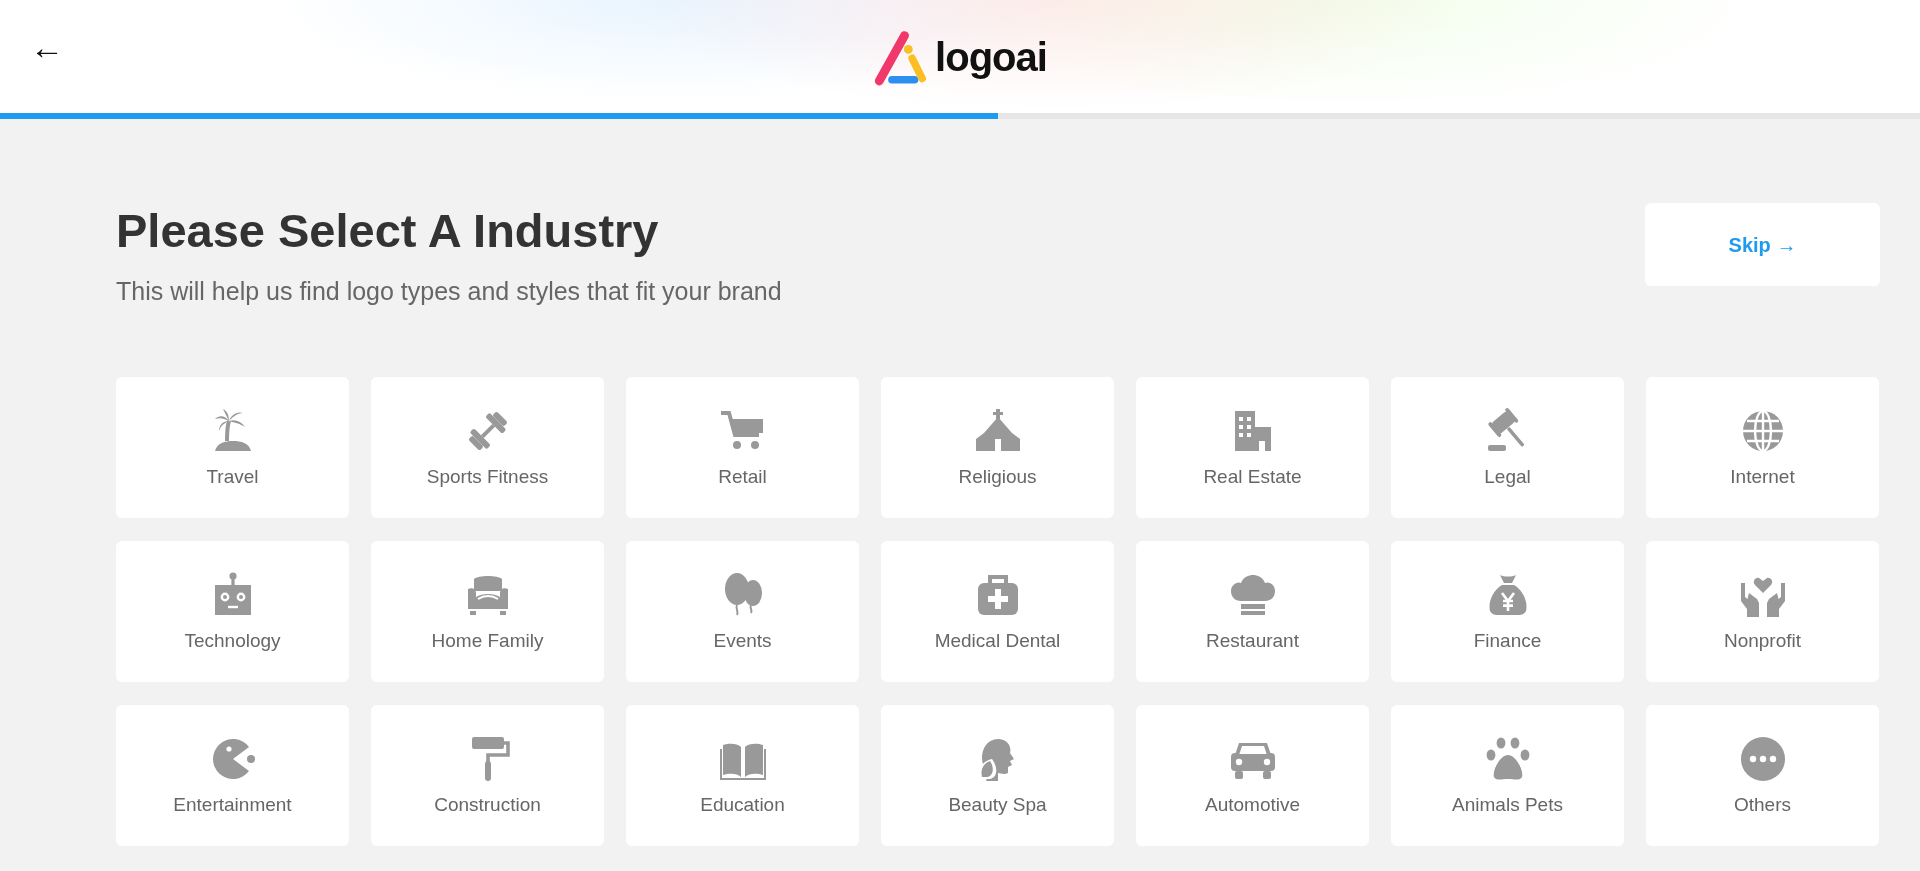 The width and height of the screenshot is (1920, 871). What do you see at coordinates (1252, 611) in the screenshot?
I see `industry-tile: Restaurant` at bounding box center [1252, 611].